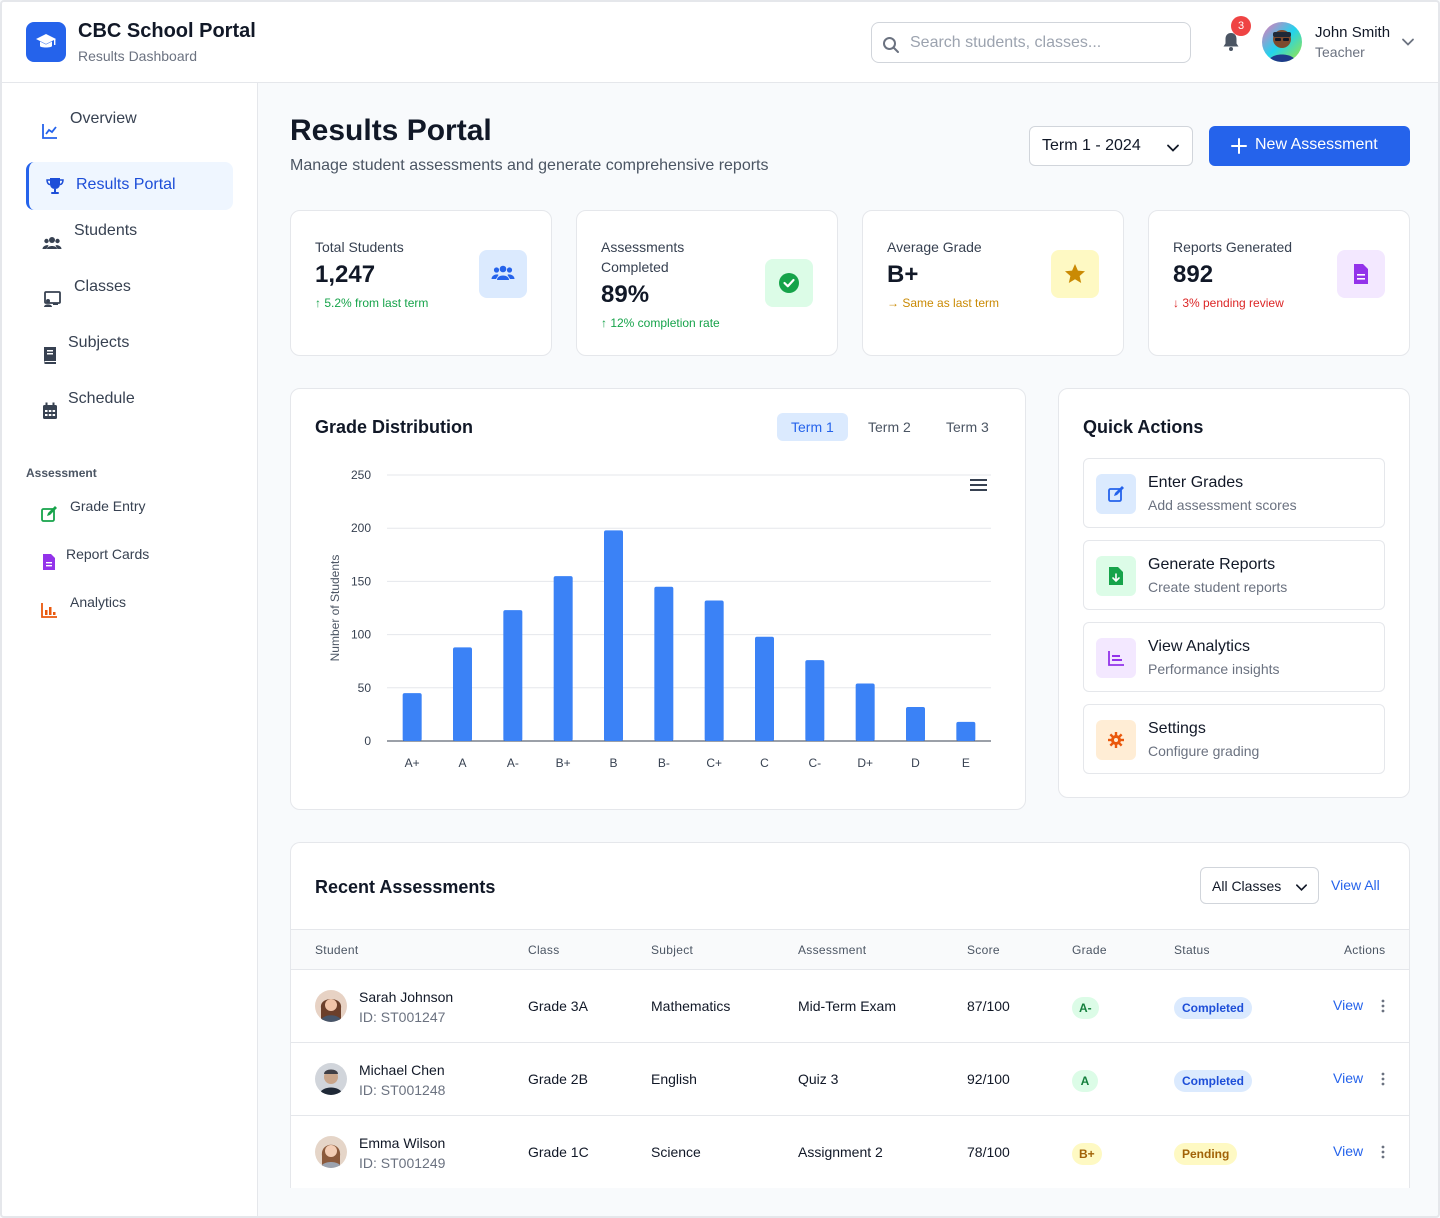 The width and height of the screenshot is (1440, 1218). What do you see at coordinates (49, 131) in the screenshot?
I see `chart-line-icon` at bounding box center [49, 131].